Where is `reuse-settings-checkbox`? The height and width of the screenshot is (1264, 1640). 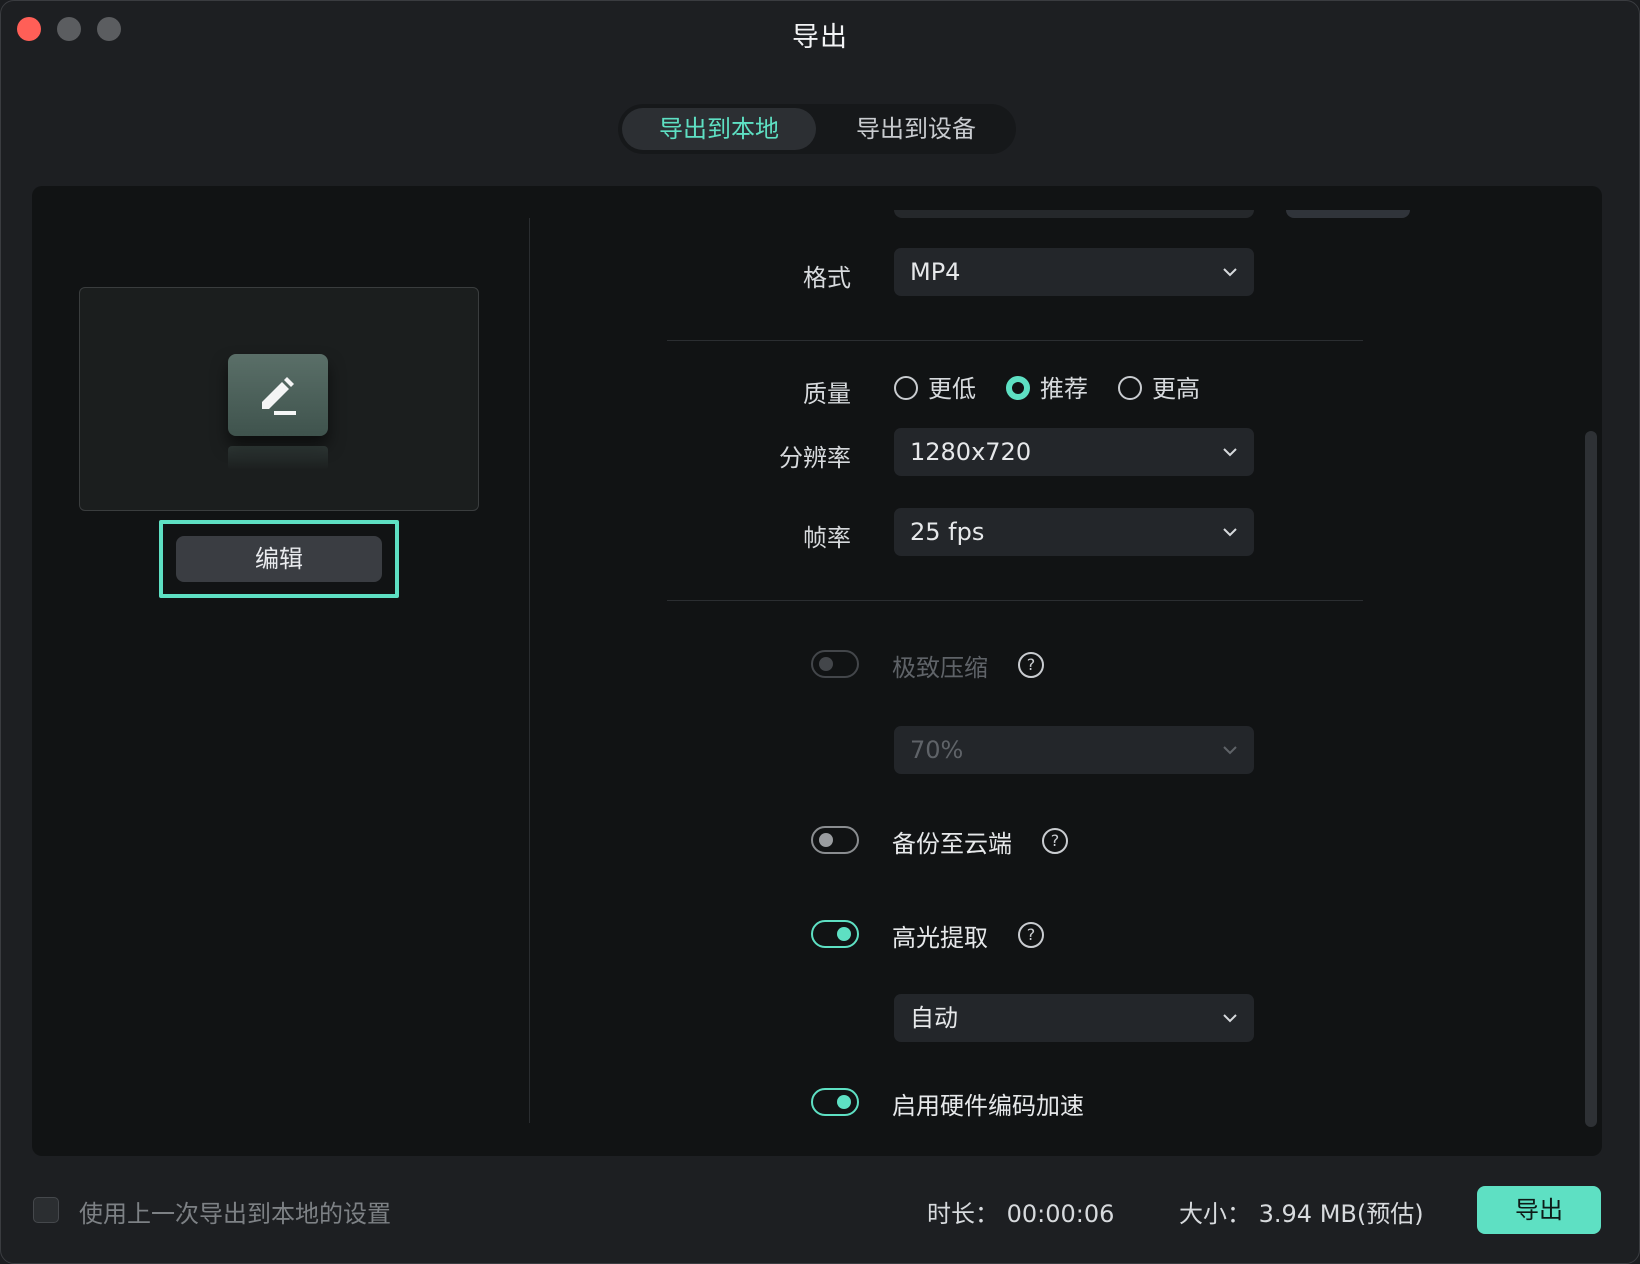 reuse-settings-checkbox is located at coordinates (46, 1210).